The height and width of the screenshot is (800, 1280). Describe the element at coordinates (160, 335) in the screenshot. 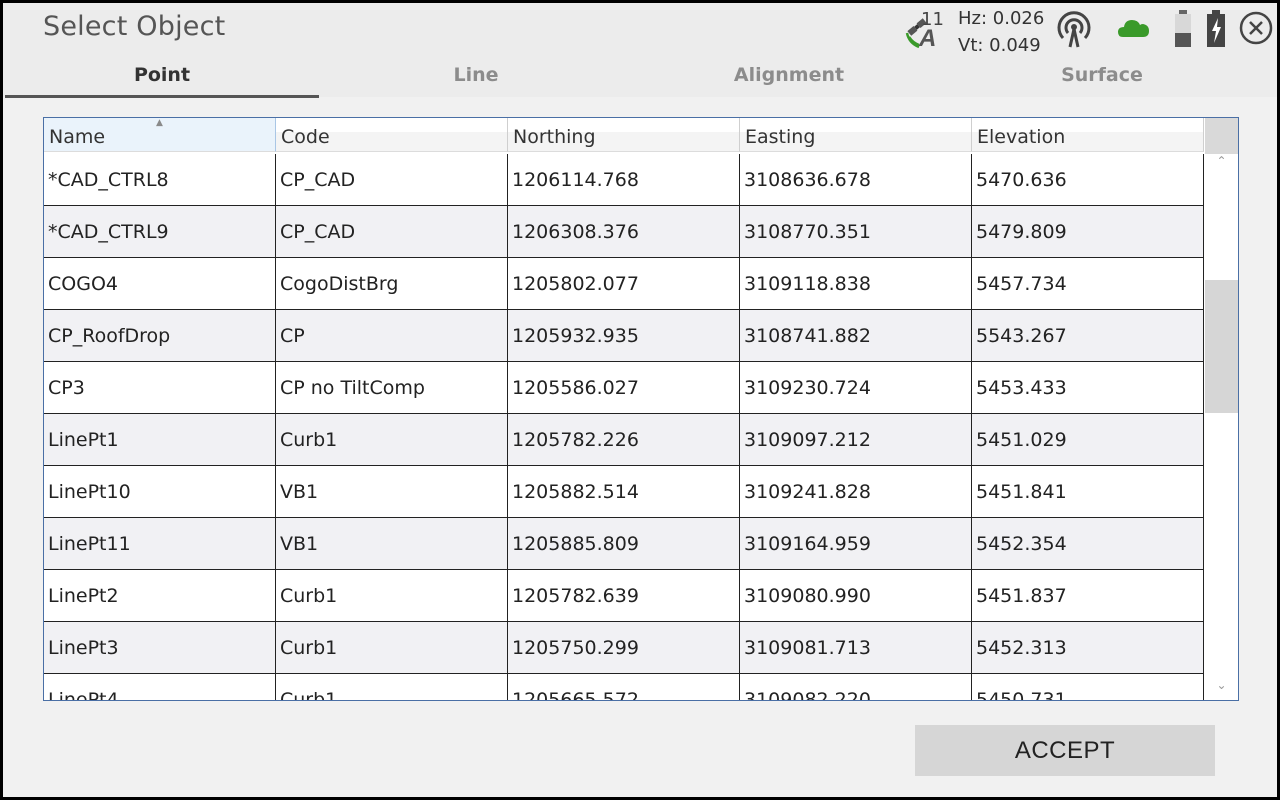

I see `cell-name: CP_RoofDrop` at that location.